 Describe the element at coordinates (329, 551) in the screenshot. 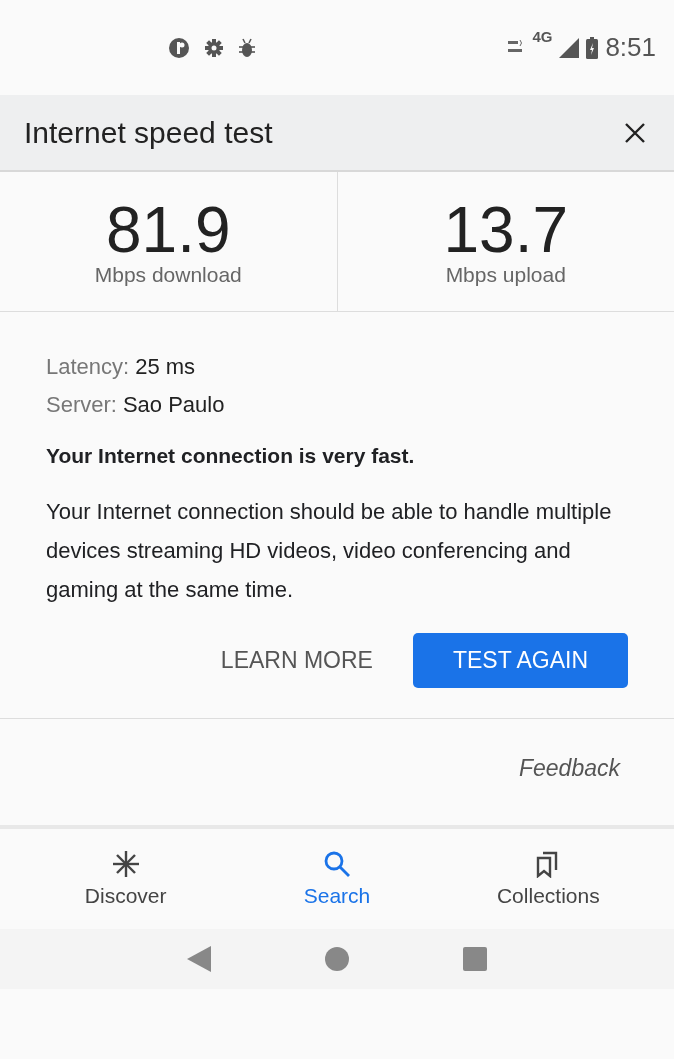

I see `description-text: Your Internet connection should be able to handle multiple devices streaming HD videos, video conferencing and gaming at the same time.` at that location.